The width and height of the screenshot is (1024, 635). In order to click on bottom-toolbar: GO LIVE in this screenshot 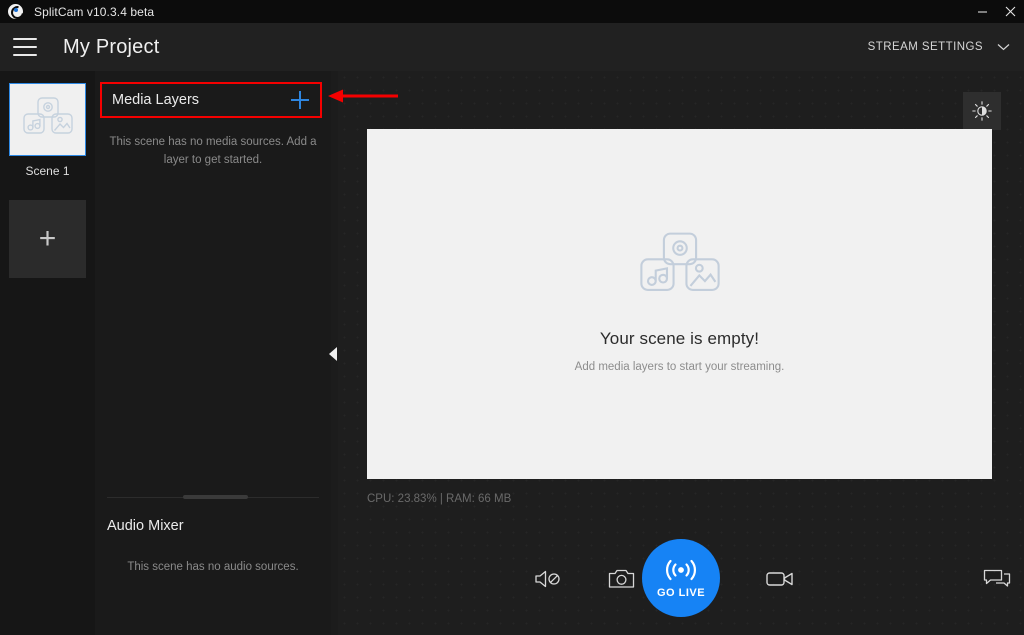, I will do `click(681, 573)`.